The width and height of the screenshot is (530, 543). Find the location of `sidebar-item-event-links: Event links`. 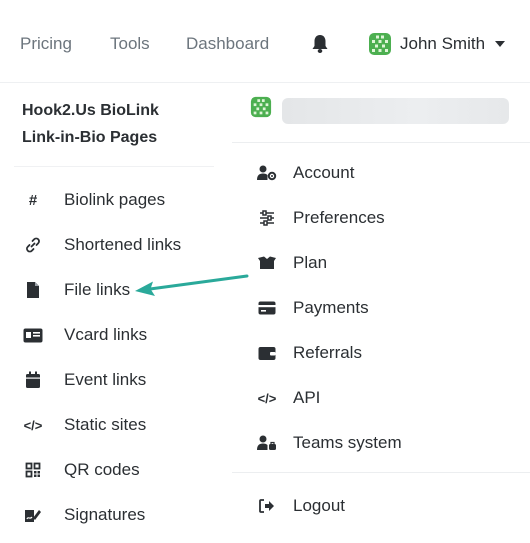

sidebar-item-event-links: Event links is located at coordinates (84, 380).